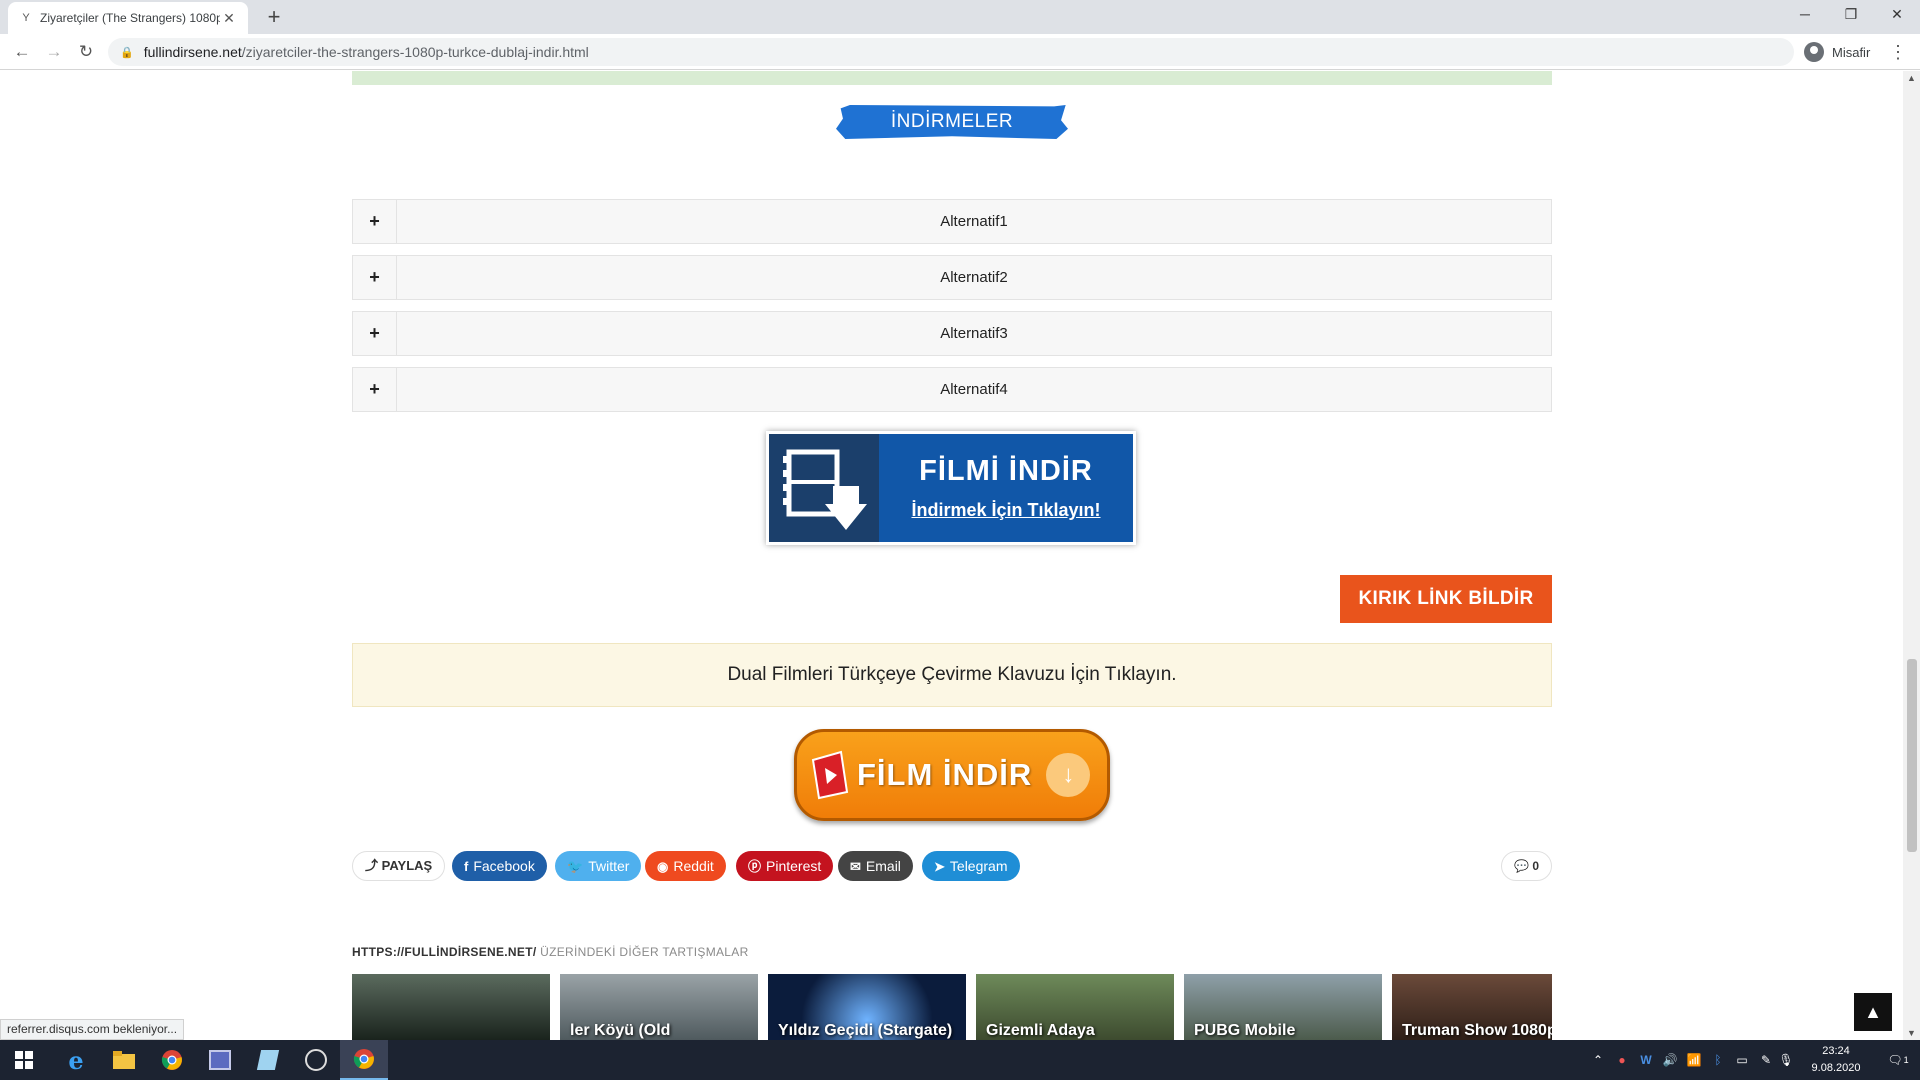  I want to click on notepad-taskbar-button, so click(268, 1060).